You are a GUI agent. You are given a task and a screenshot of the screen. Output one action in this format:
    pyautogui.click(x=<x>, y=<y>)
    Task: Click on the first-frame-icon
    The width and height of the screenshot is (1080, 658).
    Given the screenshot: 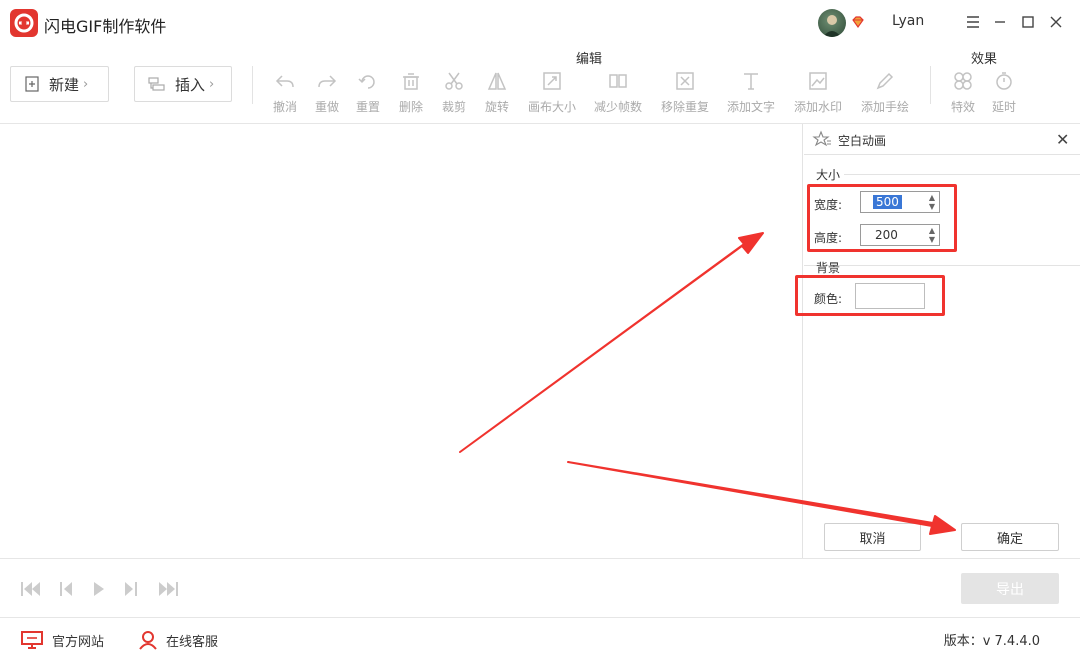 What is the action you would take?
    pyautogui.click(x=31, y=589)
    